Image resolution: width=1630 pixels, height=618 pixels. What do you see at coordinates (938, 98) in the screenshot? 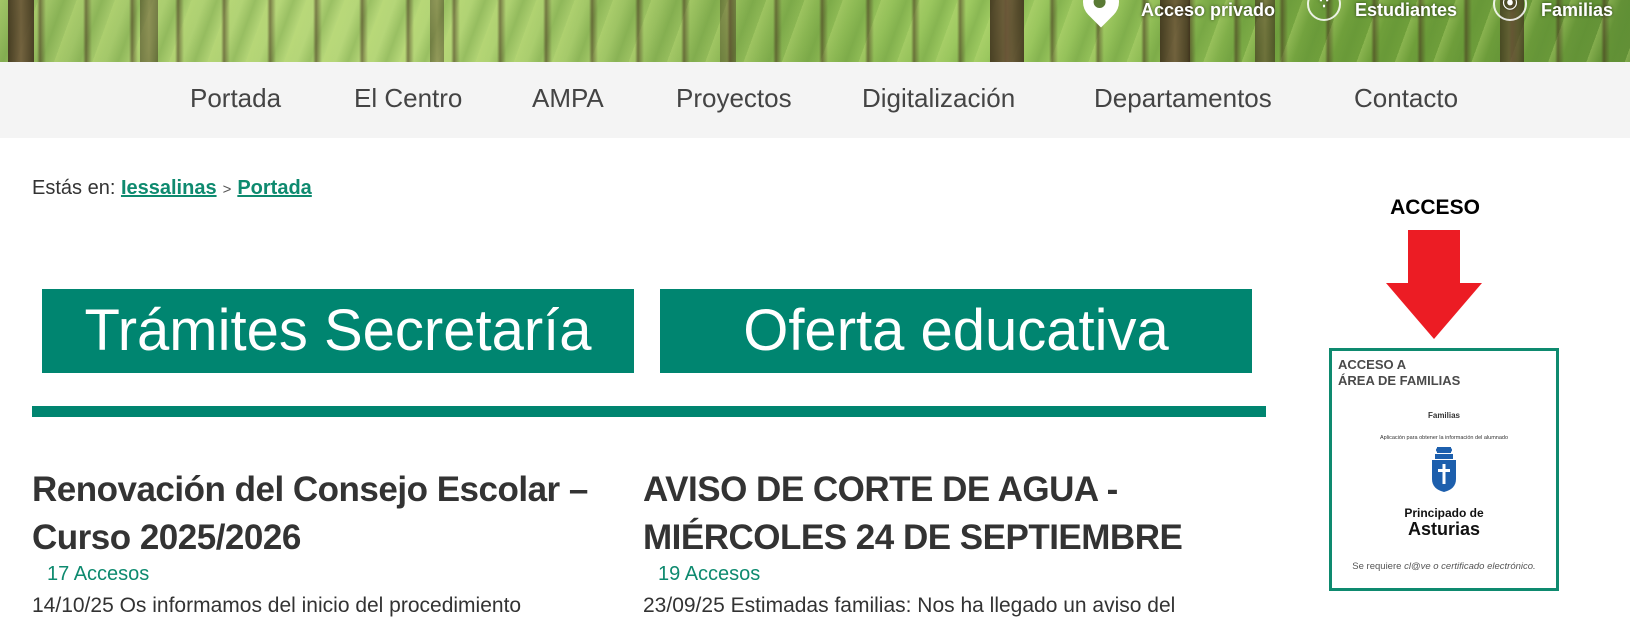
I see `nav-item-digitalizacion: Digitalización` at bounding box center [938, 98].